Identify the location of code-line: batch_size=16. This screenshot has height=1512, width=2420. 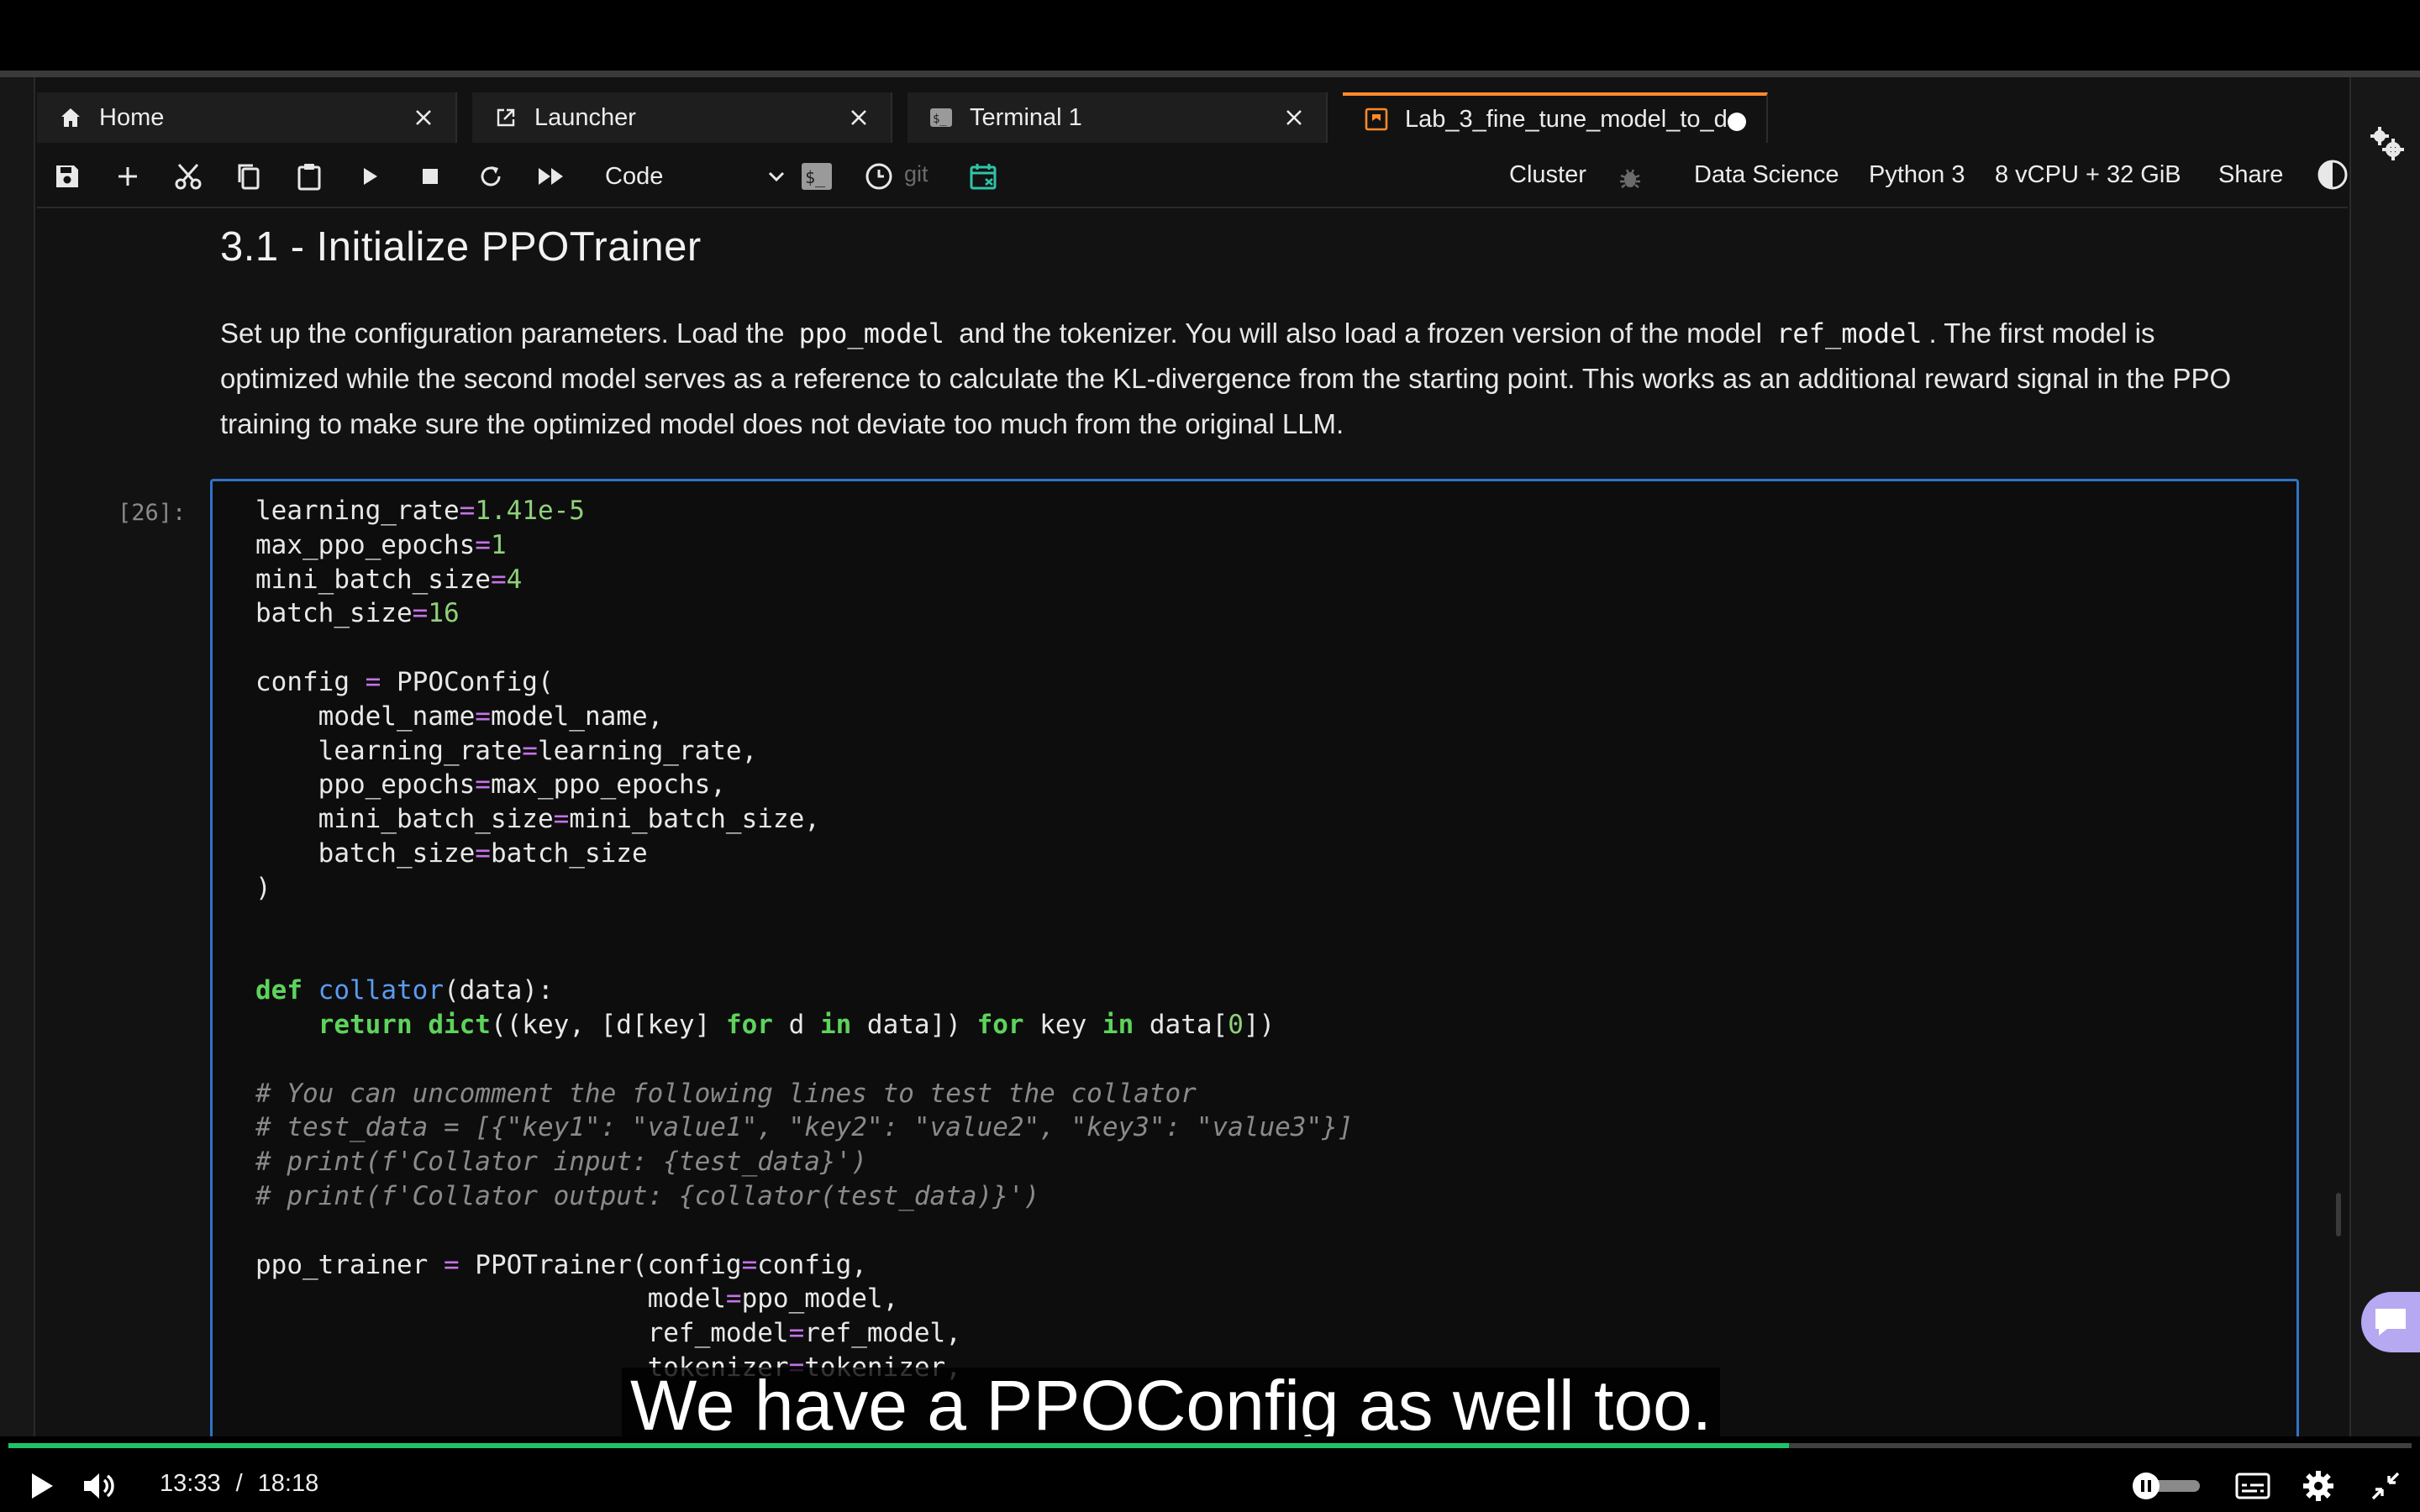
(357, 613).